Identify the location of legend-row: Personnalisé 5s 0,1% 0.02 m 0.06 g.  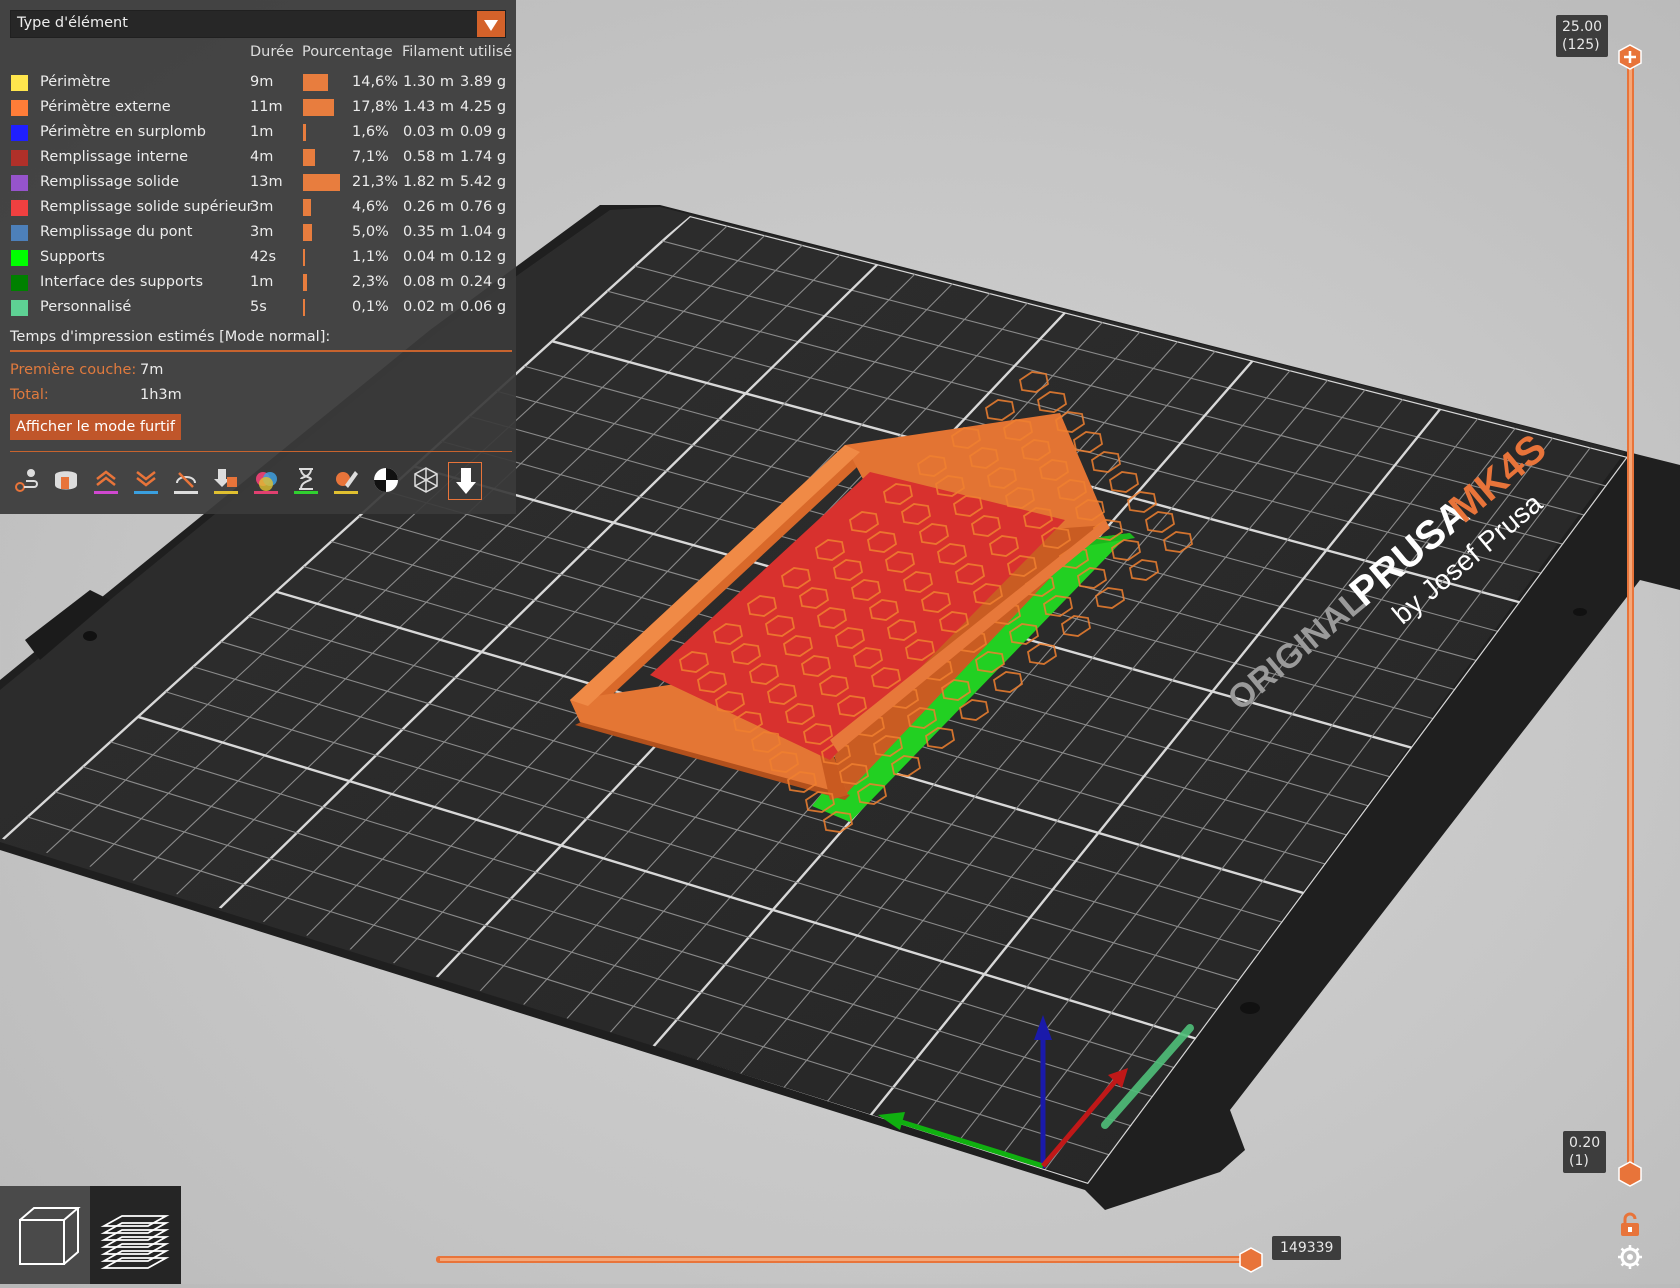
(258, 308).